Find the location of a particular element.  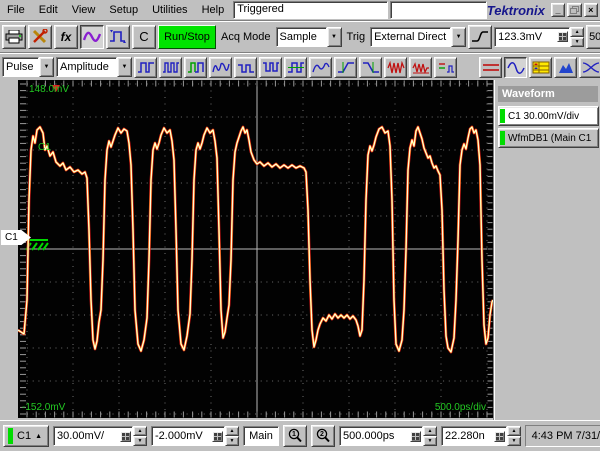

vertical-scale-value: 30.00mV/ is located at coordinates (81, 436).